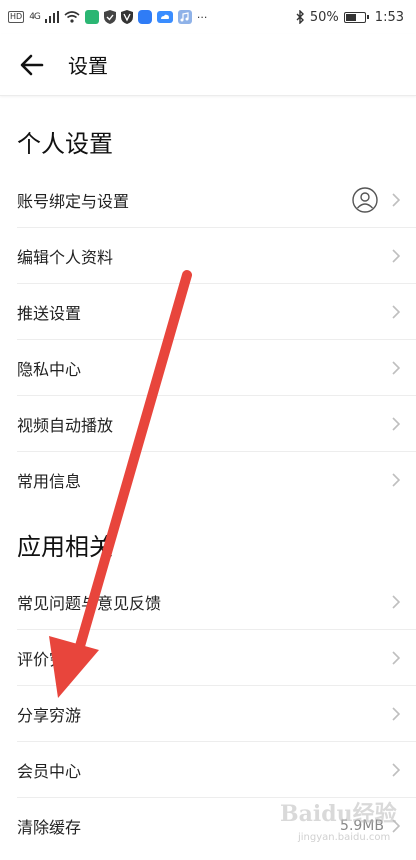 The height and width of the screenshot is (860, 416). I want to click on battery-percent: 50%, so click(324, 17).